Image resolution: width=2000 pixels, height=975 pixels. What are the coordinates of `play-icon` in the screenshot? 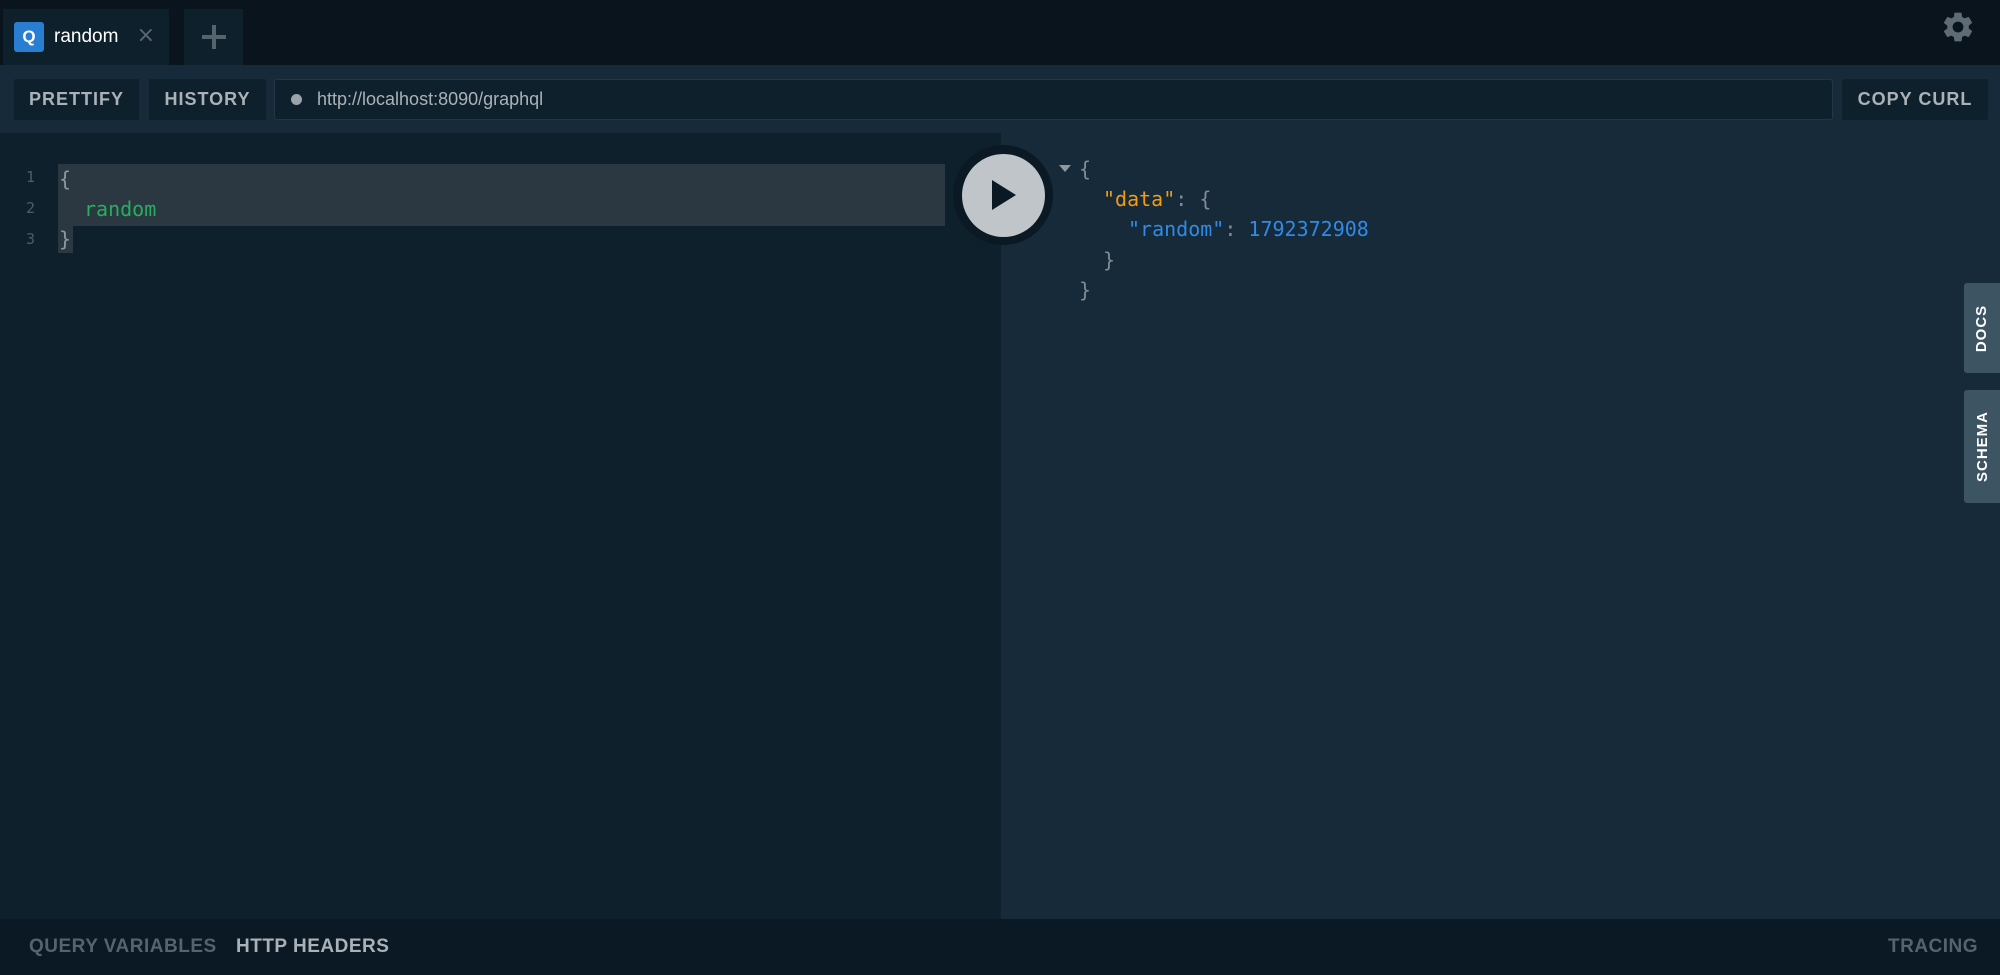 It's located at (1004, 195).